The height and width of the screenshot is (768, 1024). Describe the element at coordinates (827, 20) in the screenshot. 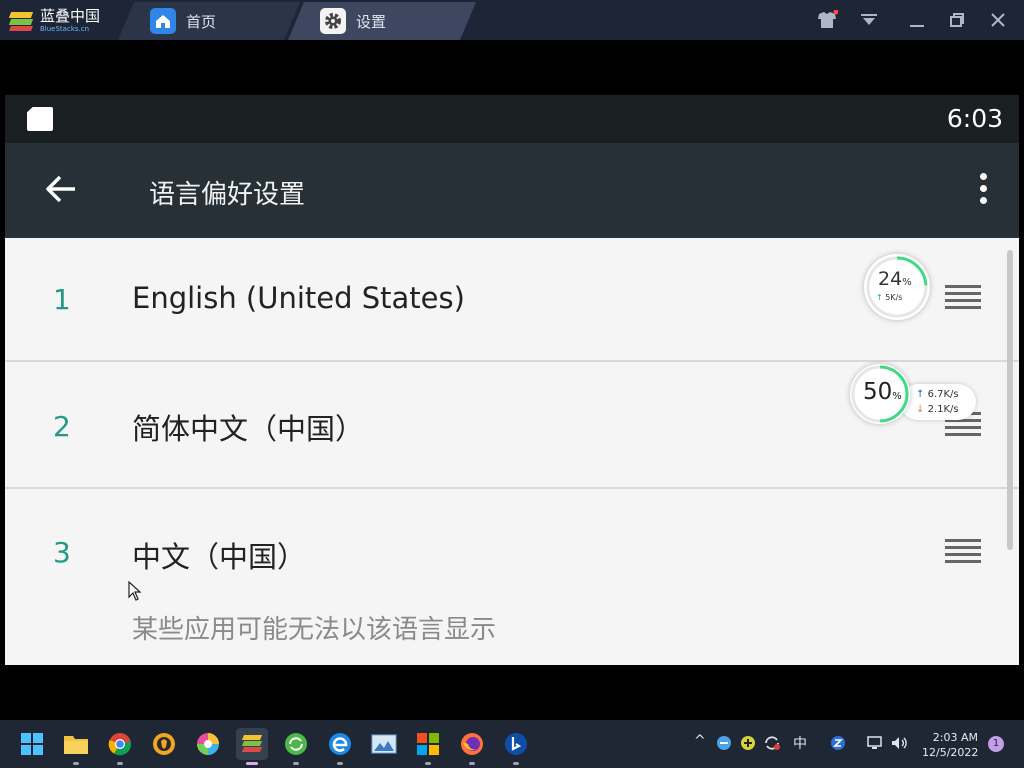

I see `gift-icon` at that location.